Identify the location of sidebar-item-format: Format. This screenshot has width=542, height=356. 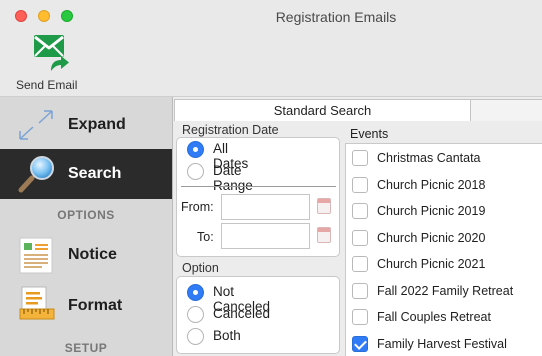
(86, 306).